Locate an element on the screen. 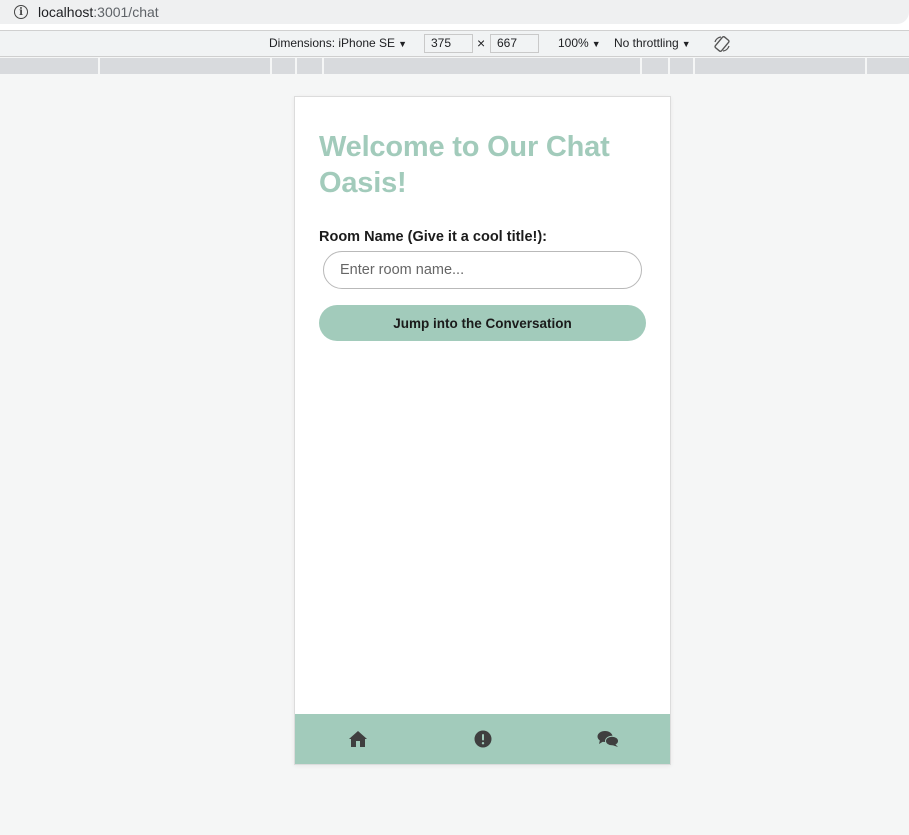  join-conversation-button: Jump into the Conversation is located at coordinates (482, 323).